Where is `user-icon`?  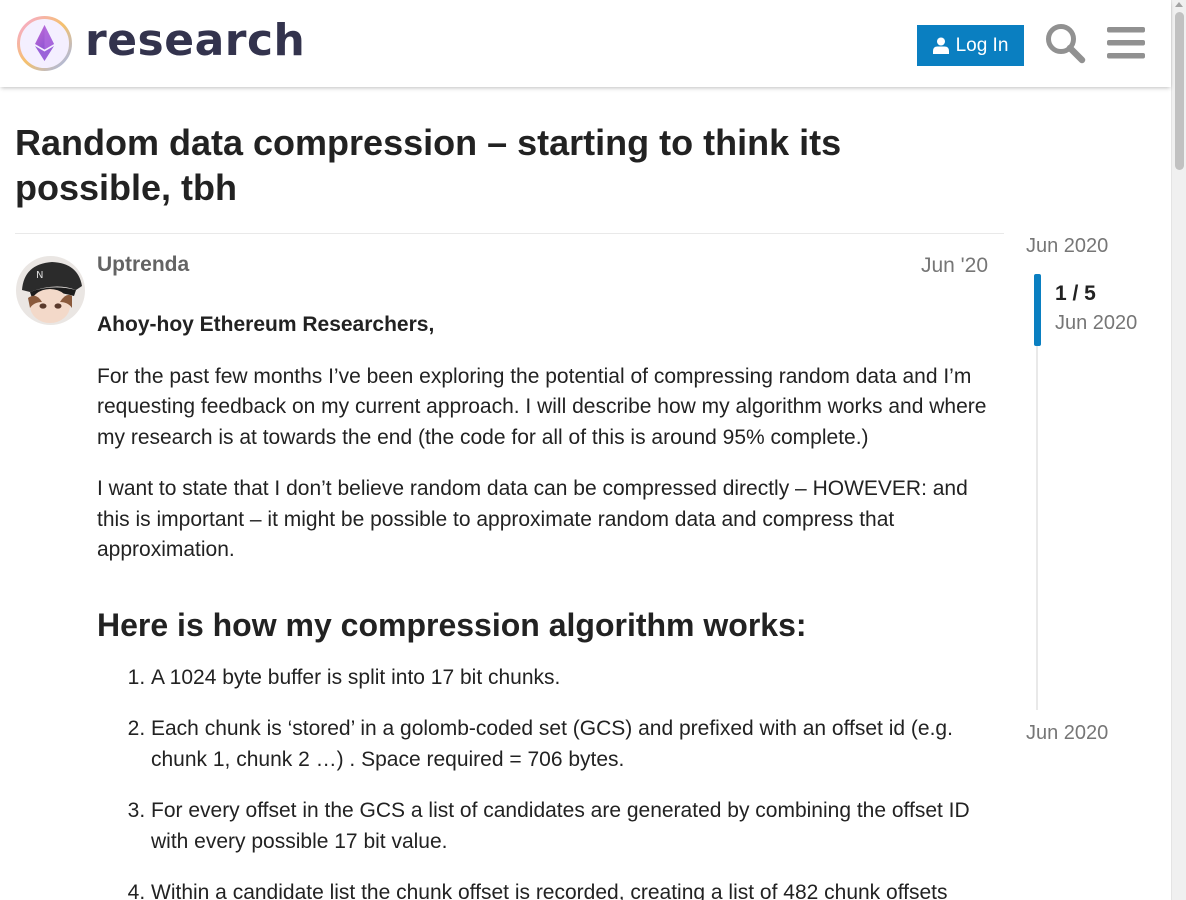
user-icon is located at coordinates (940, 45).